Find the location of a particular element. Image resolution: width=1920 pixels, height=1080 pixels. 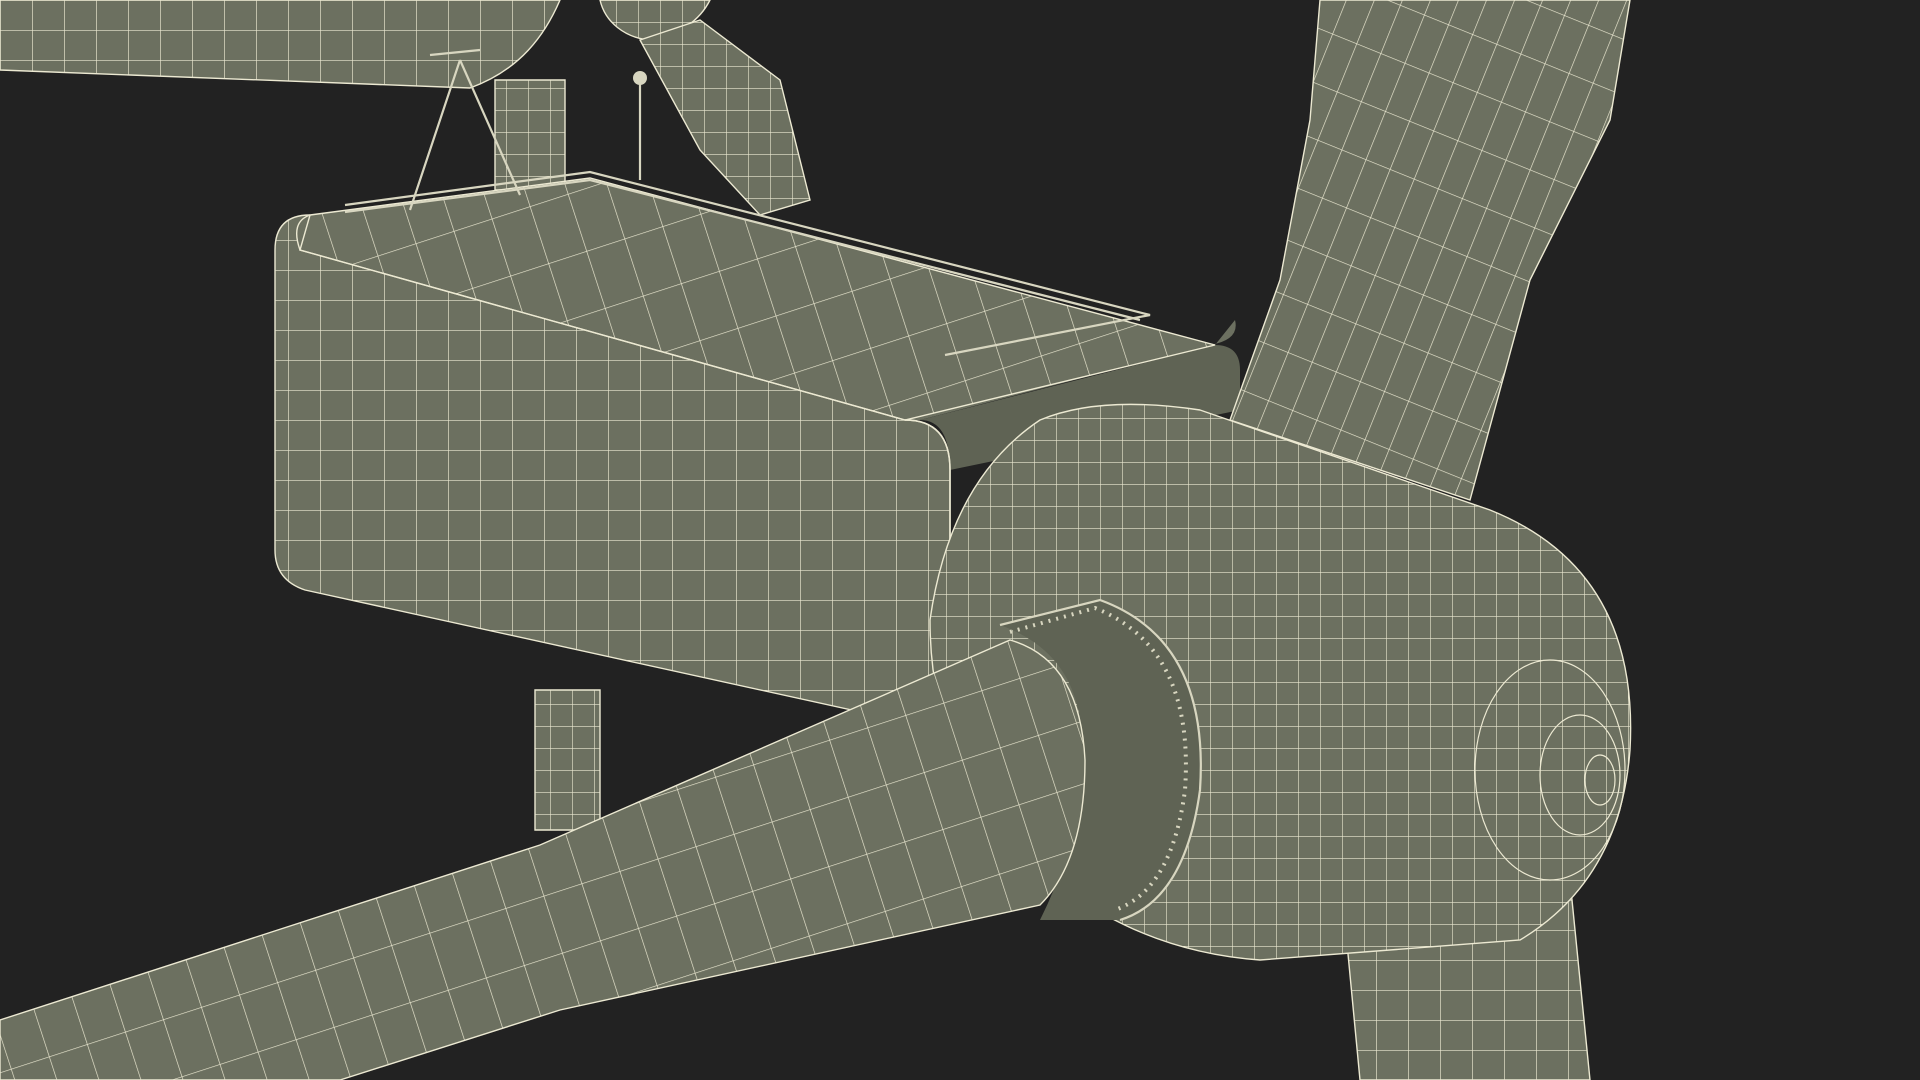

tower-upper is located at coordinates (530, 135).